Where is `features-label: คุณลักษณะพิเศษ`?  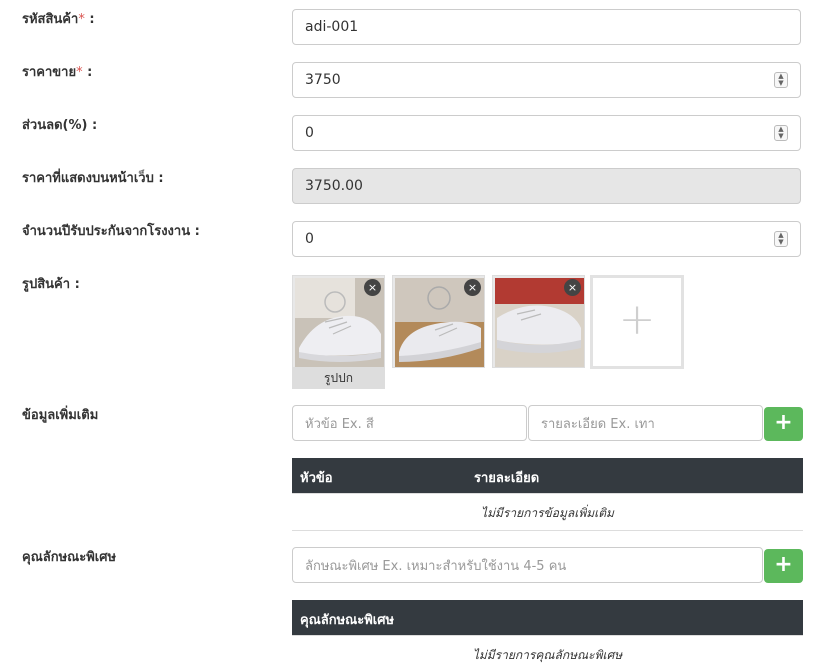
features-label: คุณลักษณะพิเศษ is located at coordinates (69, 557).